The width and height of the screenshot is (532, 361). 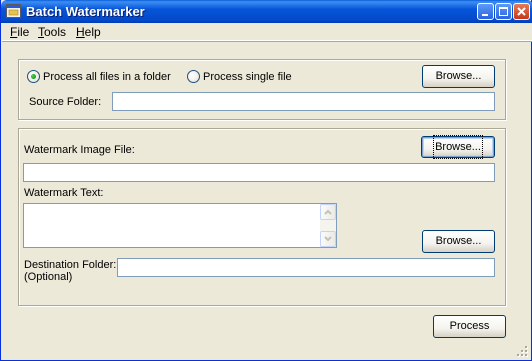 I want to click on app-window-icon, so click(x=13, y=11).